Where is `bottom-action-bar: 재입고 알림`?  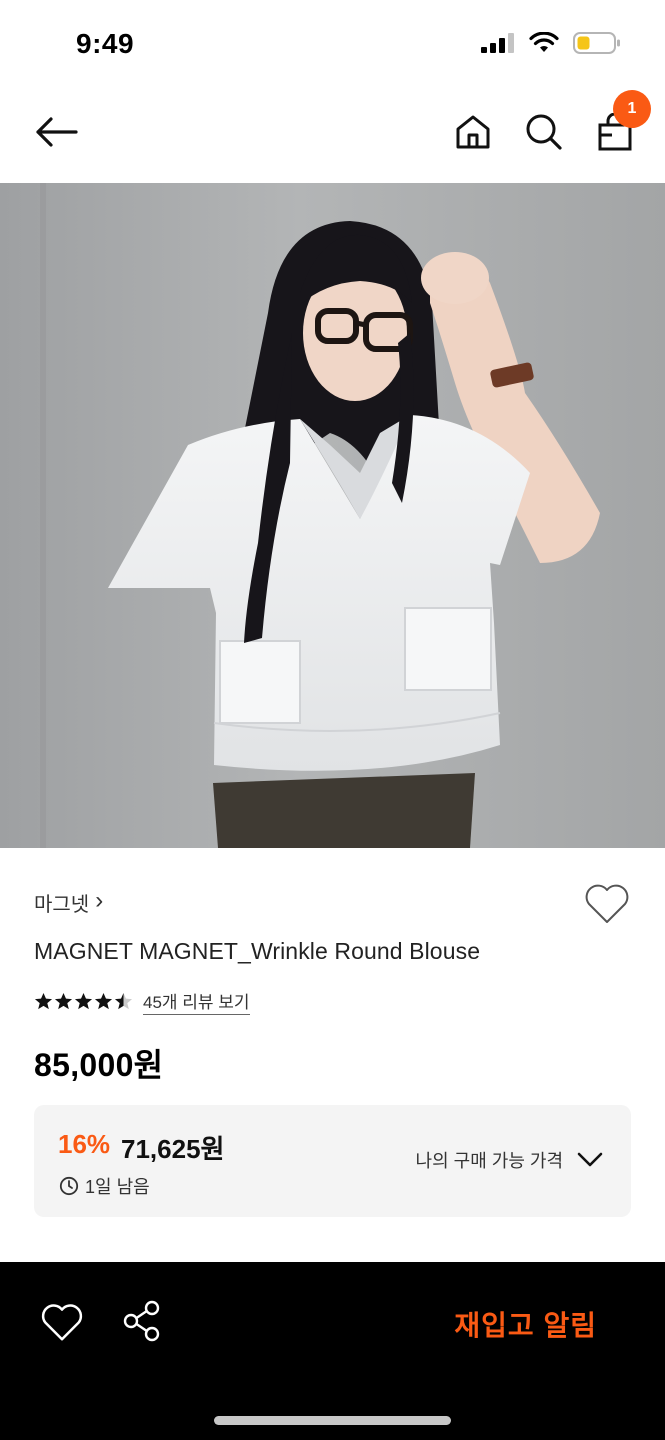 bottom-action-bar: 재입고 알림 is located at coordinates (332, 1351).